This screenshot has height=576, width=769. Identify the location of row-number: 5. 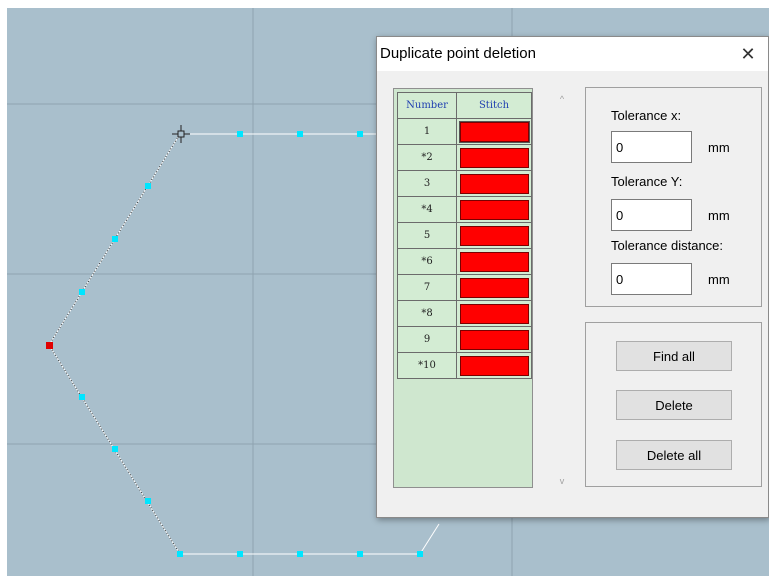
(427, 235).